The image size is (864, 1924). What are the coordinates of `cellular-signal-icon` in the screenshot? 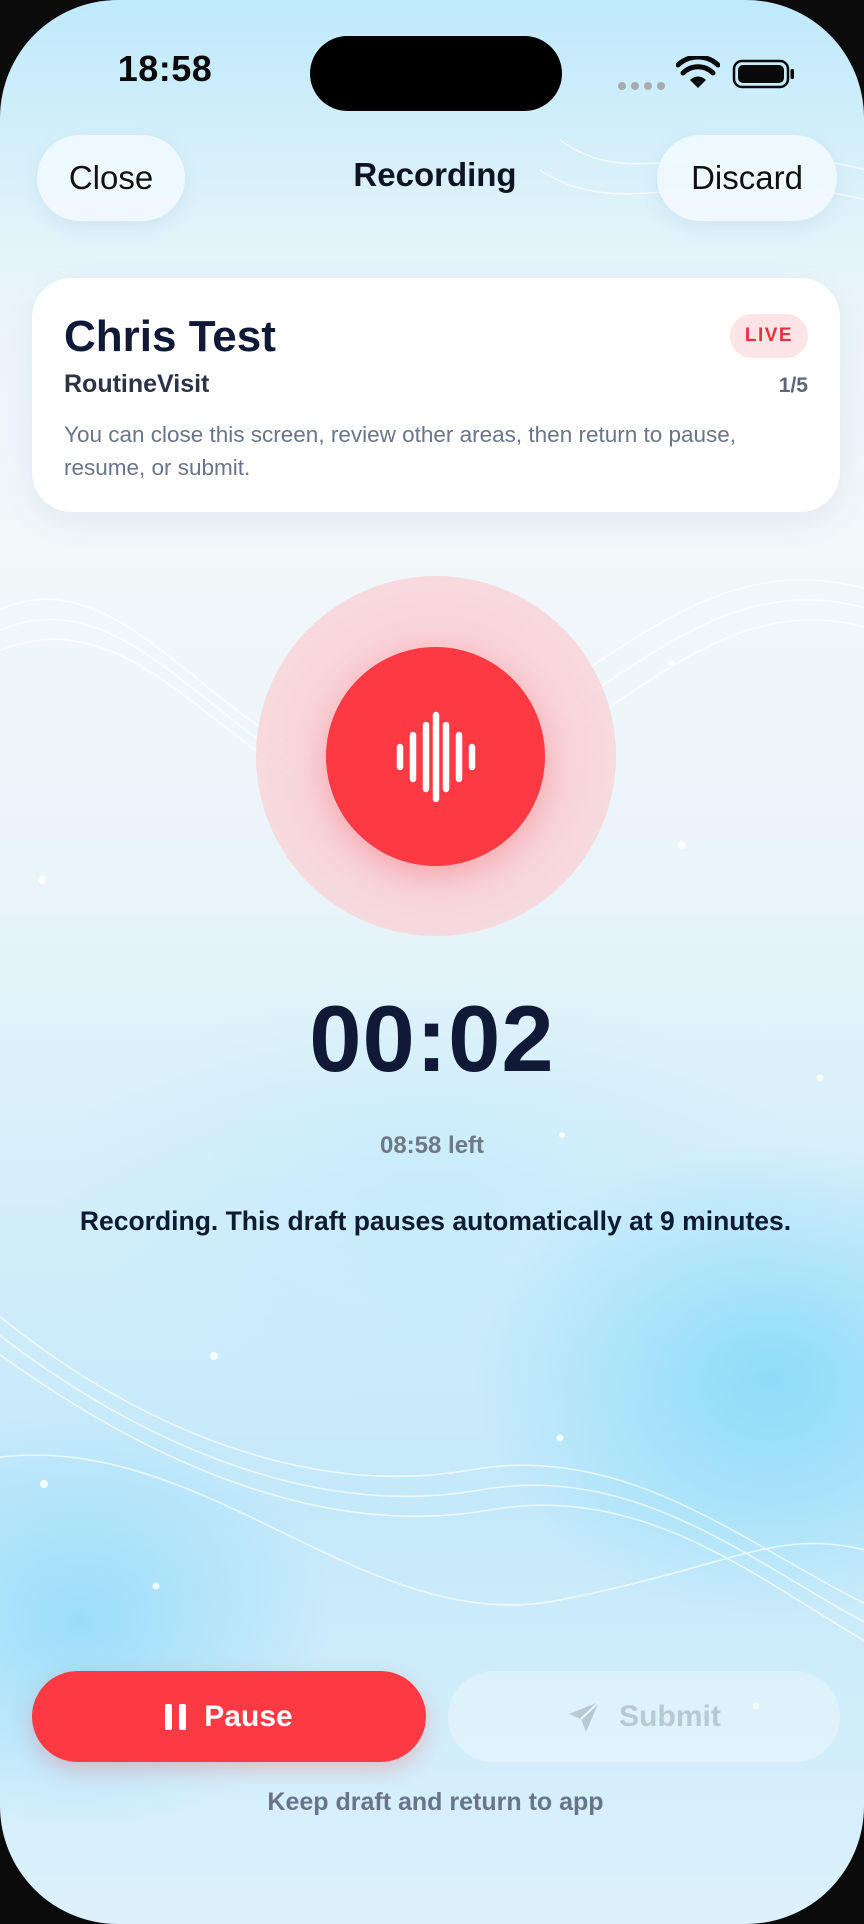 It's located at (643, 86).